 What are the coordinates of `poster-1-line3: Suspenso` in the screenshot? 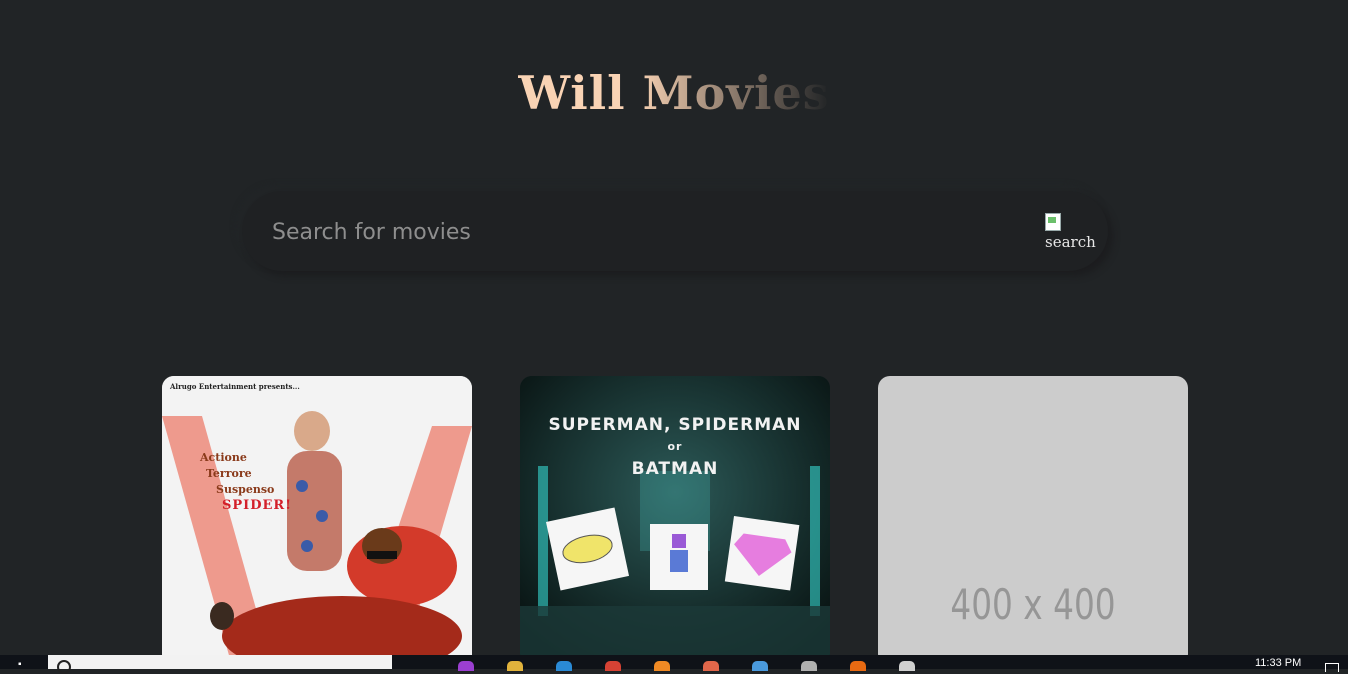 It's located at (245, 489).